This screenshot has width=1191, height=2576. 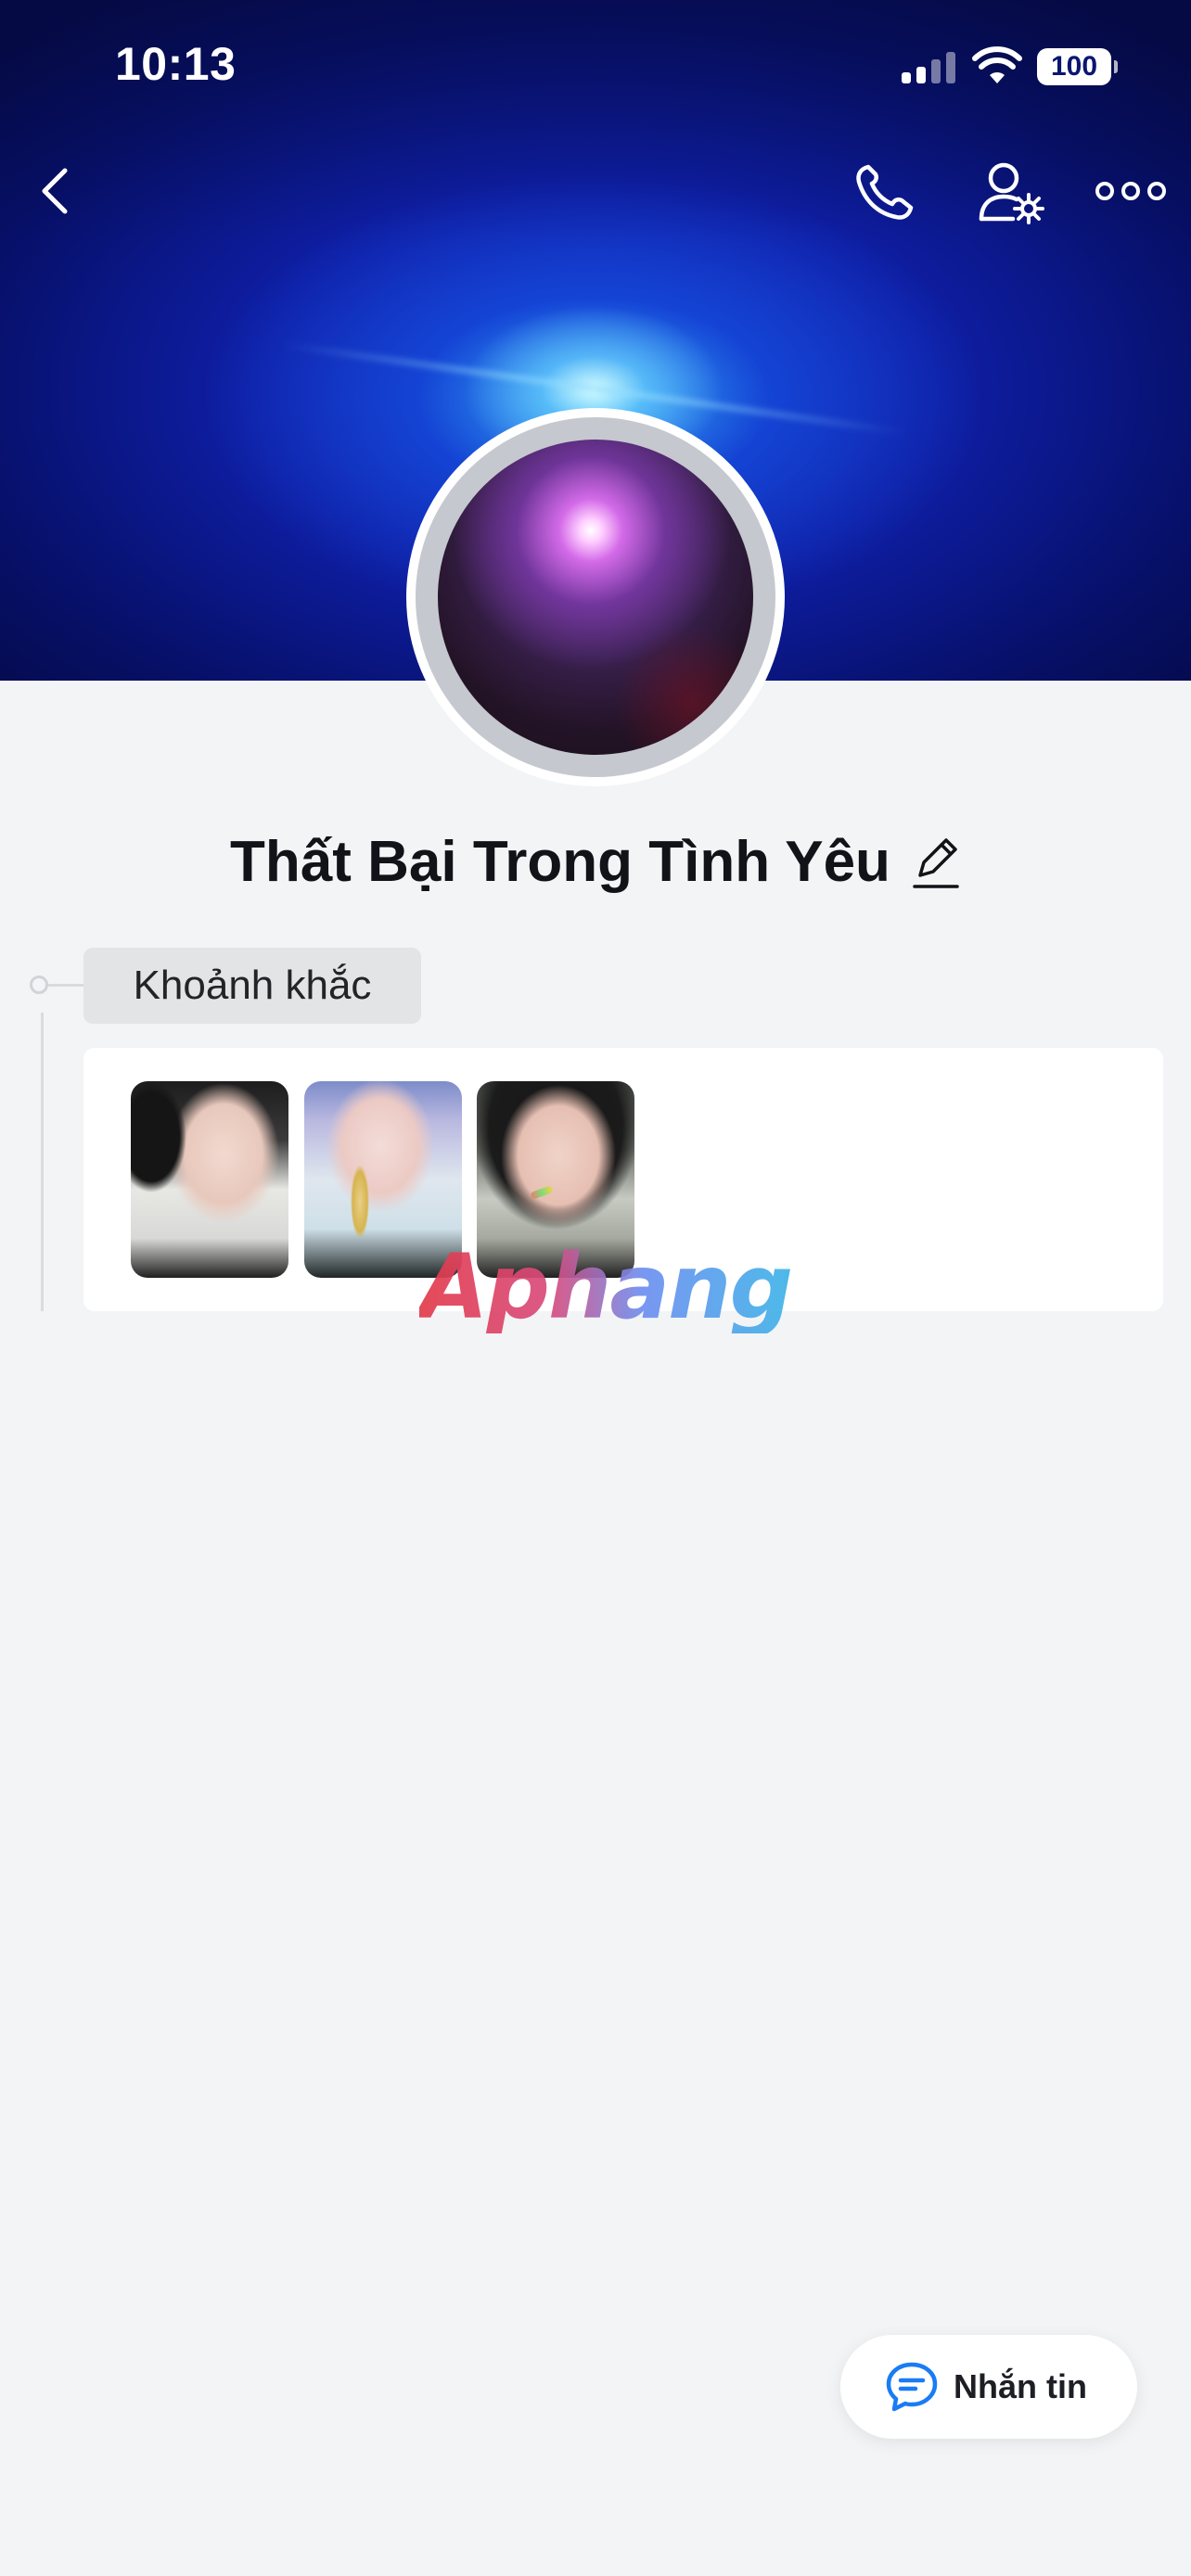 I want to click on profile-name: Thất Bại Trong Tình Yêu, so click(x=560, y=862).